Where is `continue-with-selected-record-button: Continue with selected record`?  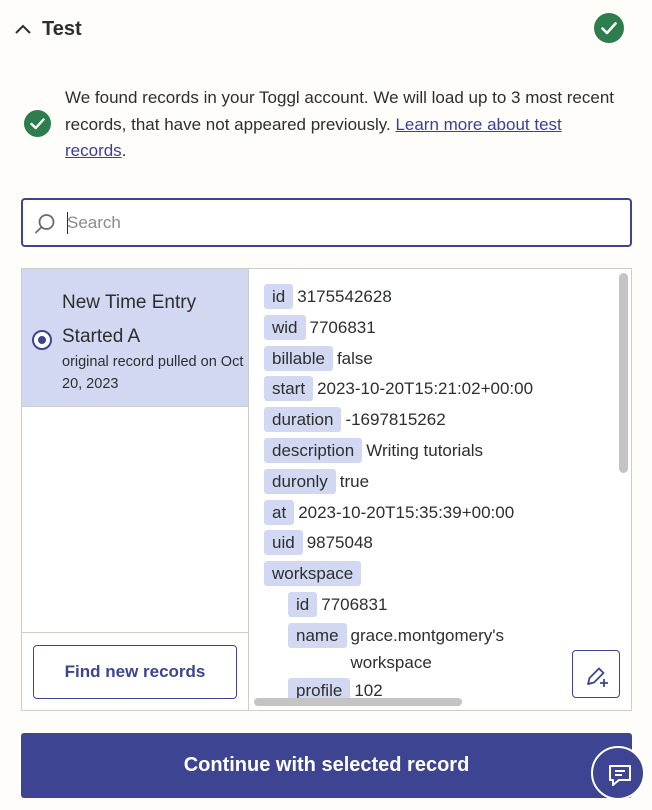 continue-with-selected-record-button: Continue with selected record is located at coordinates (326, 765).